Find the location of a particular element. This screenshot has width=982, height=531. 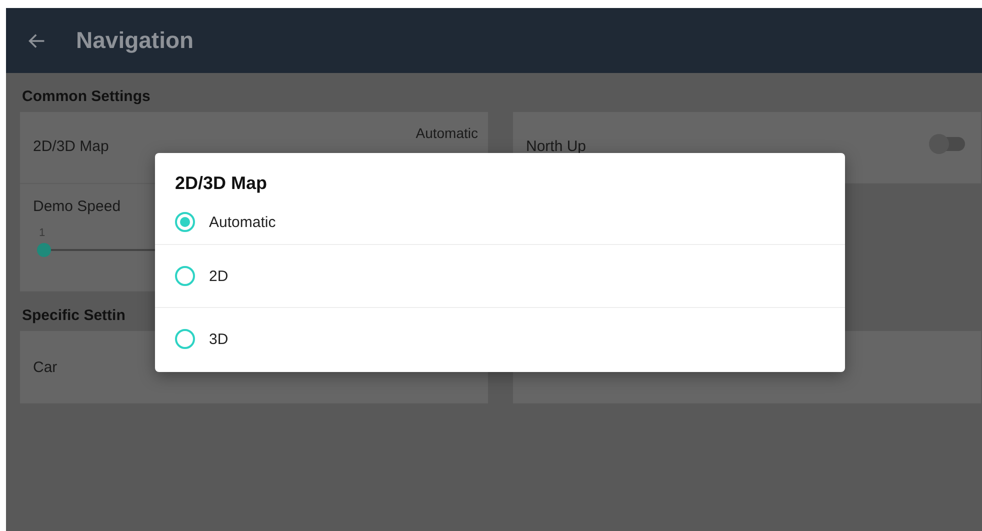

setting-label: North Up is located at coordinates (556, 146).